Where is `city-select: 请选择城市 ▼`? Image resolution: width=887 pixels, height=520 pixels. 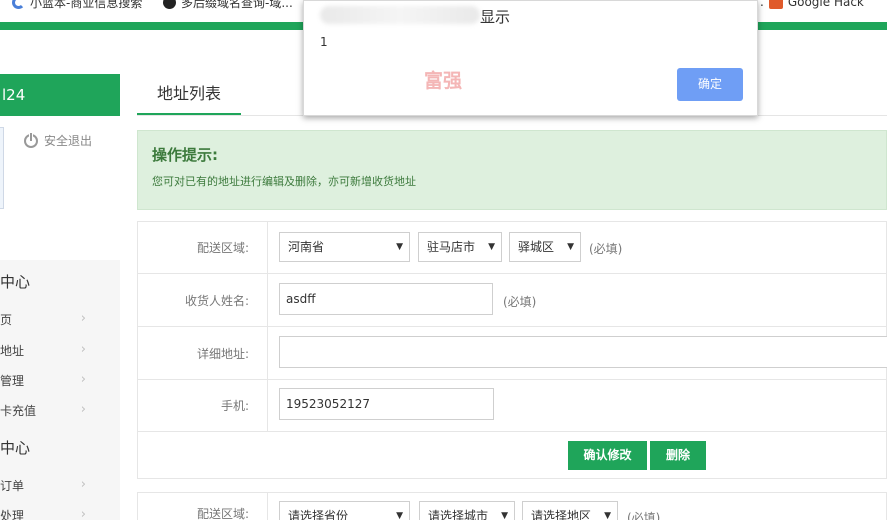 city-select: 请选择城市 ▼ is located at coordinates (467, 510).